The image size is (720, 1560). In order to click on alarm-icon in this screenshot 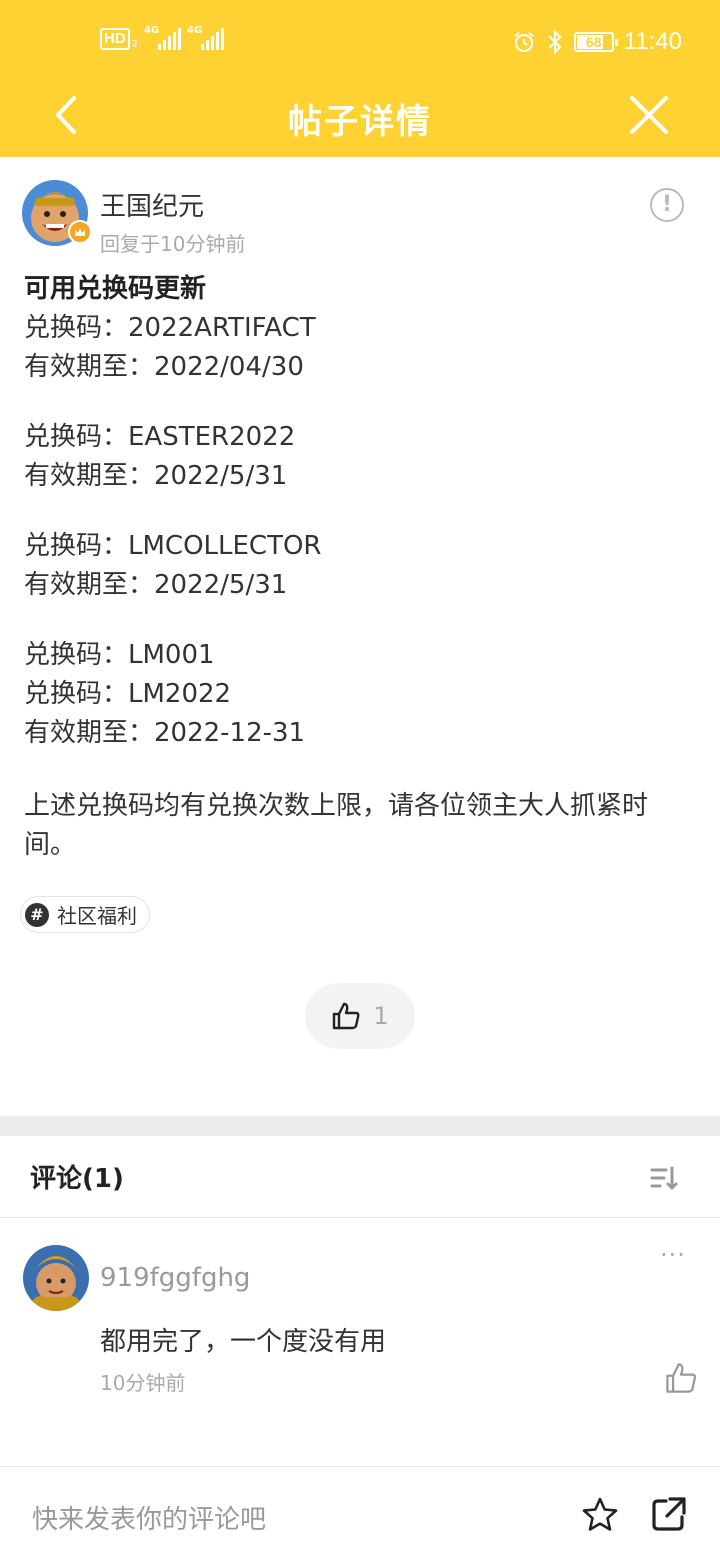, I will do `click(524, 42)`.